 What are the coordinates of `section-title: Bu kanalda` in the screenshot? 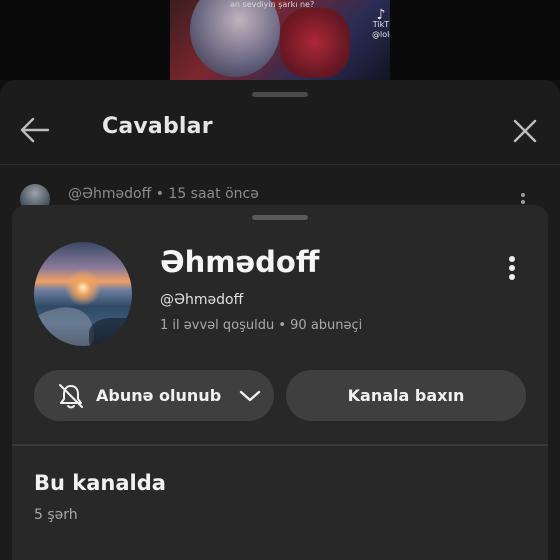 It's located at (100, 483).